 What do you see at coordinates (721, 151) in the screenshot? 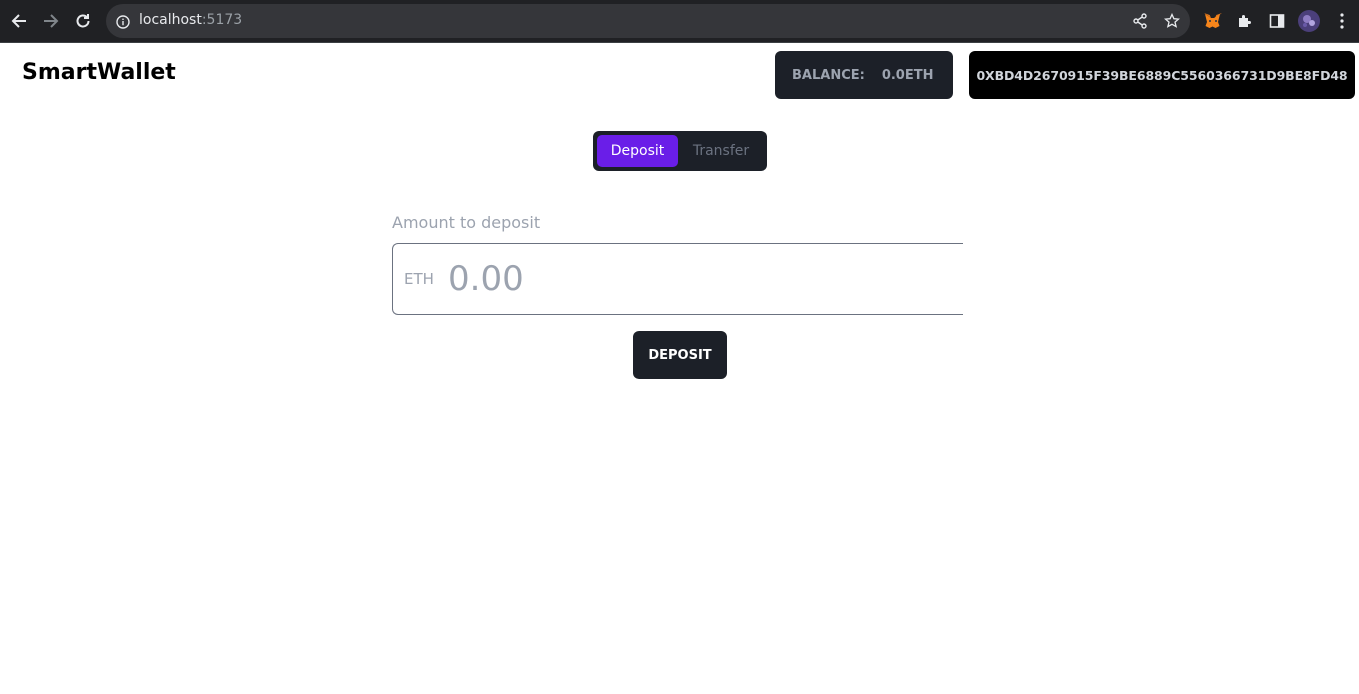
I see `tab-transfer: Transfer` at bounding box center [721, 151].